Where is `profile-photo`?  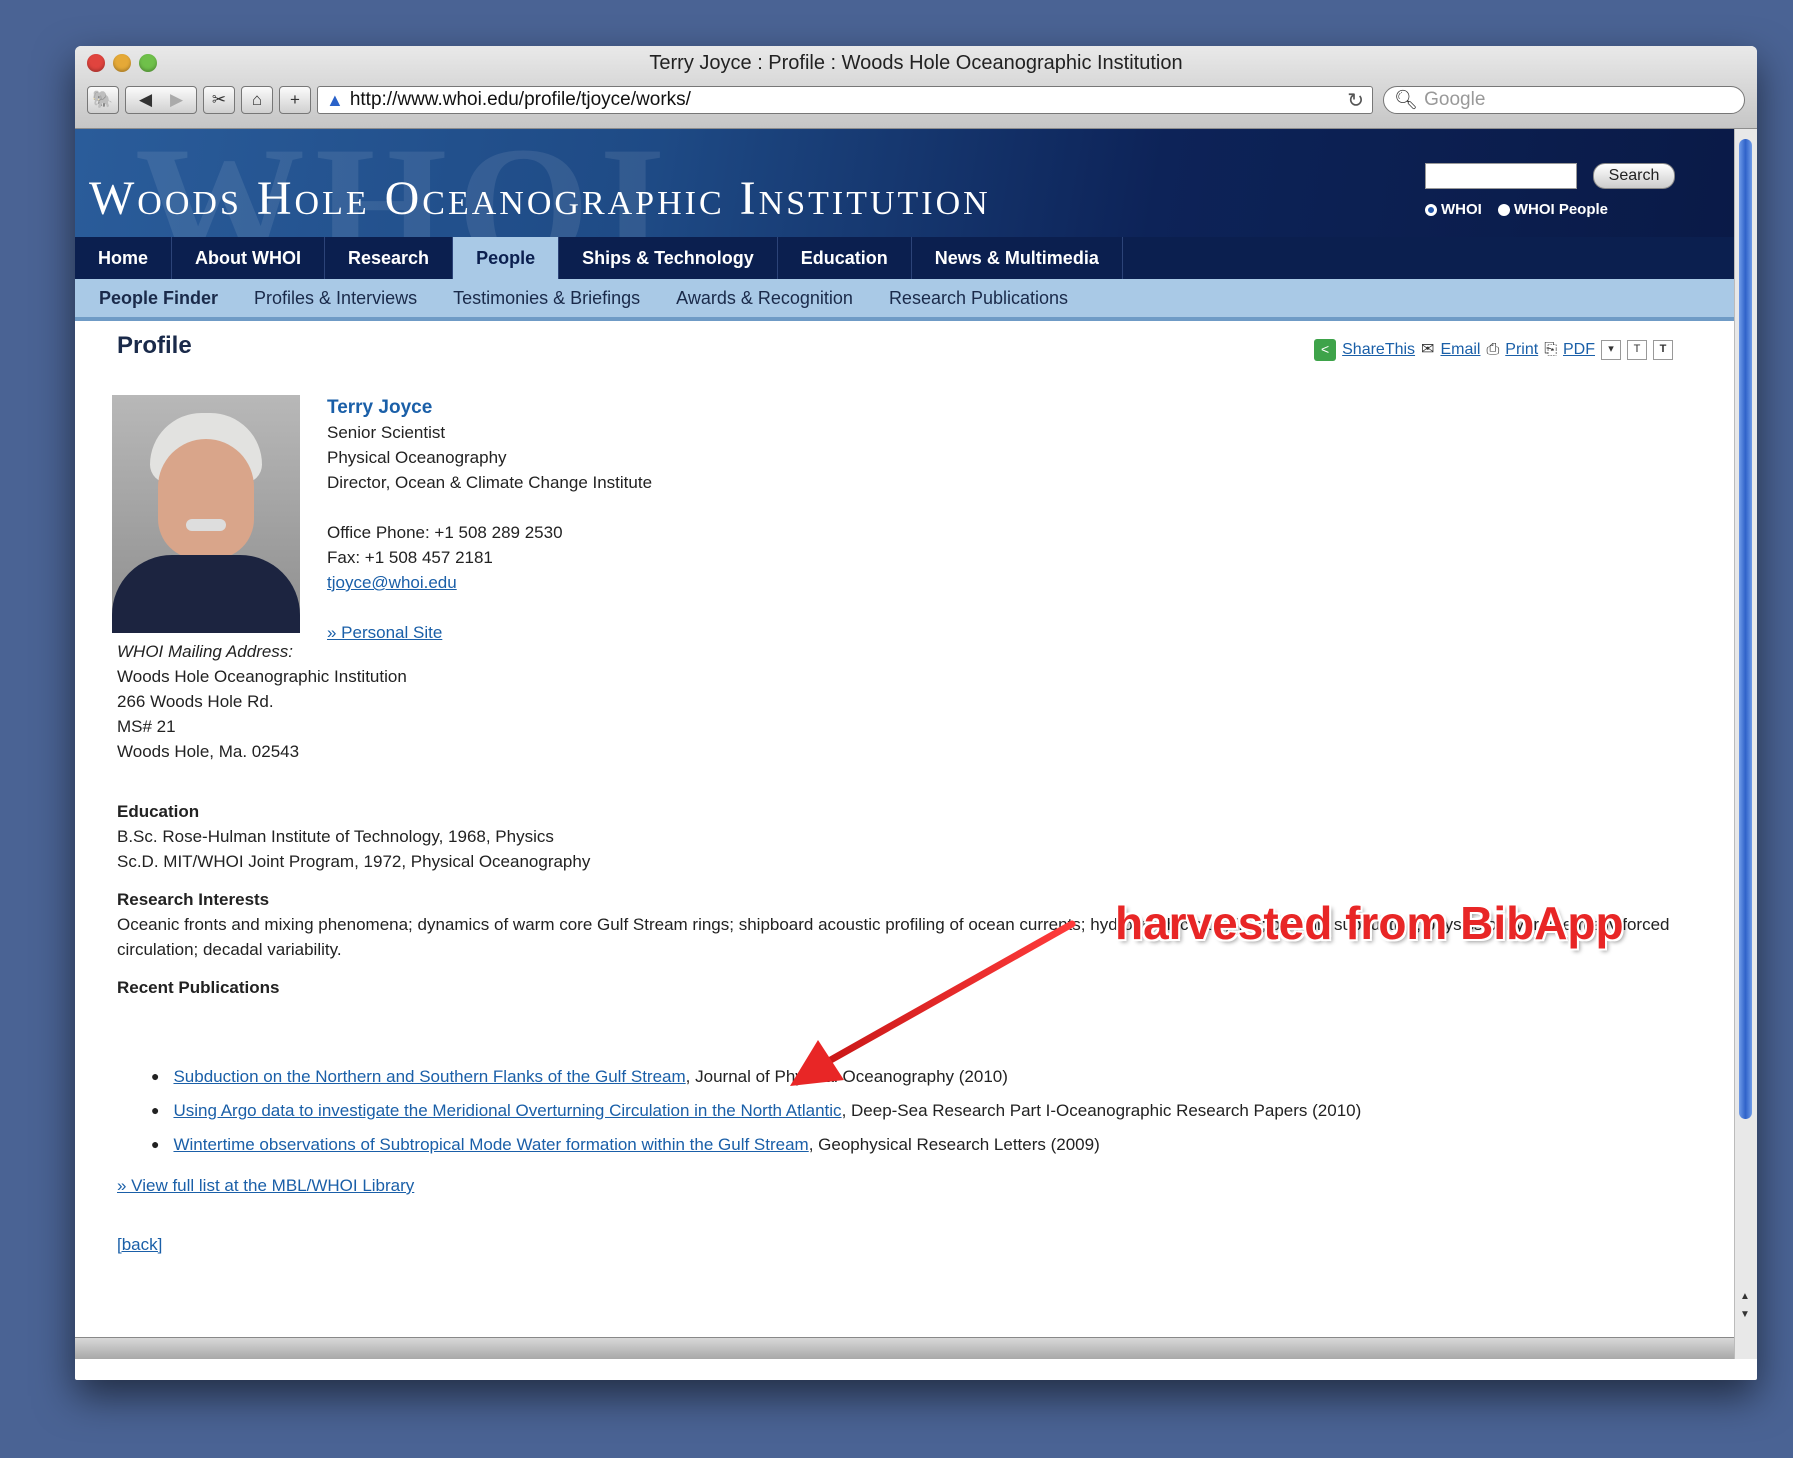 profile-photo is located at coordinates (206, 514).